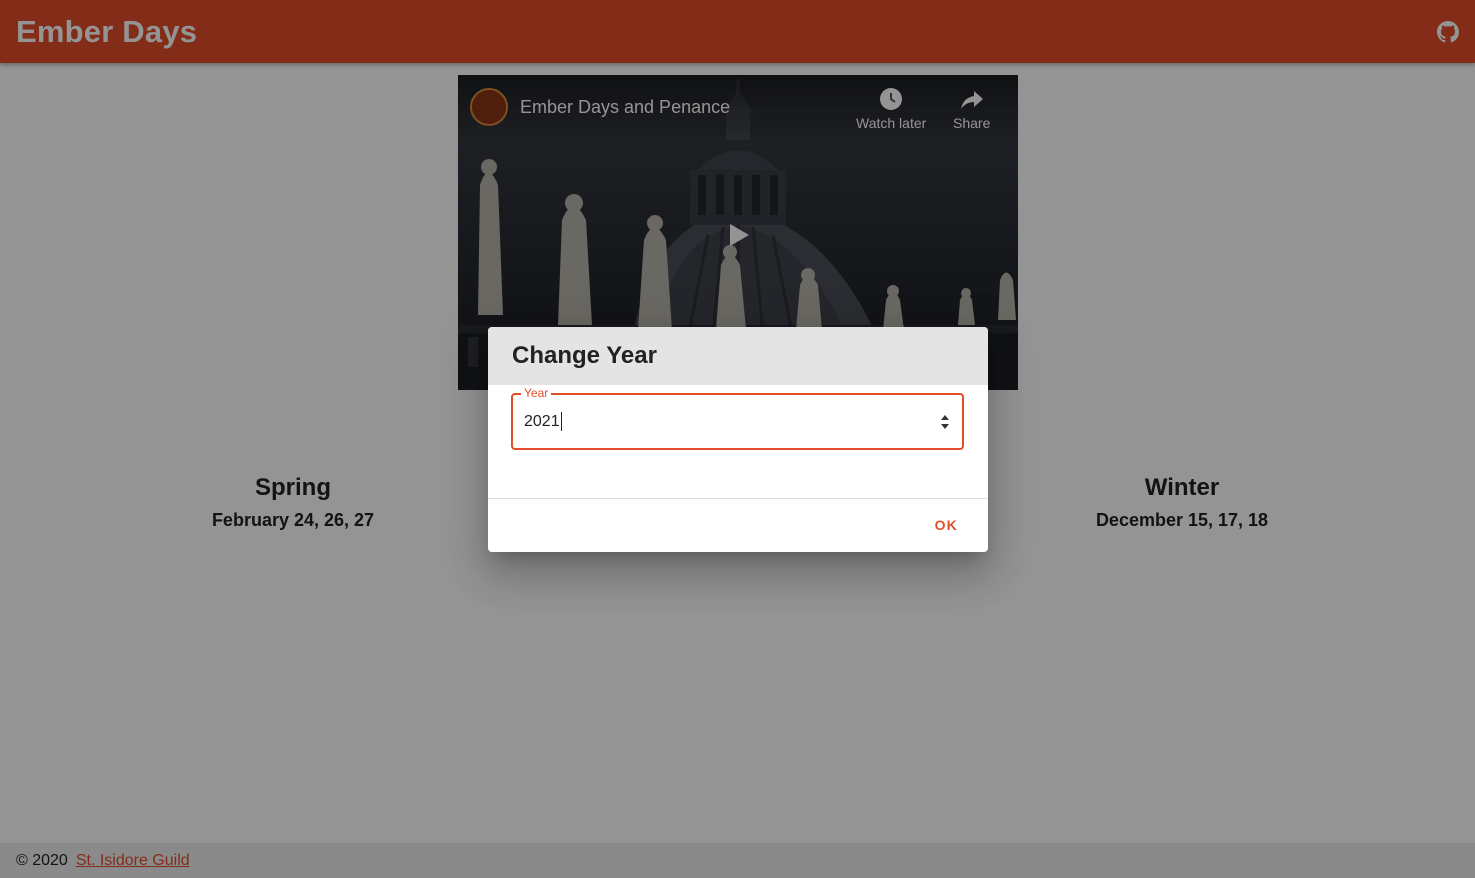  Describe the element at coordinates (737, 418) in the screenshot. I see `year-field: Year 2021` at that location.